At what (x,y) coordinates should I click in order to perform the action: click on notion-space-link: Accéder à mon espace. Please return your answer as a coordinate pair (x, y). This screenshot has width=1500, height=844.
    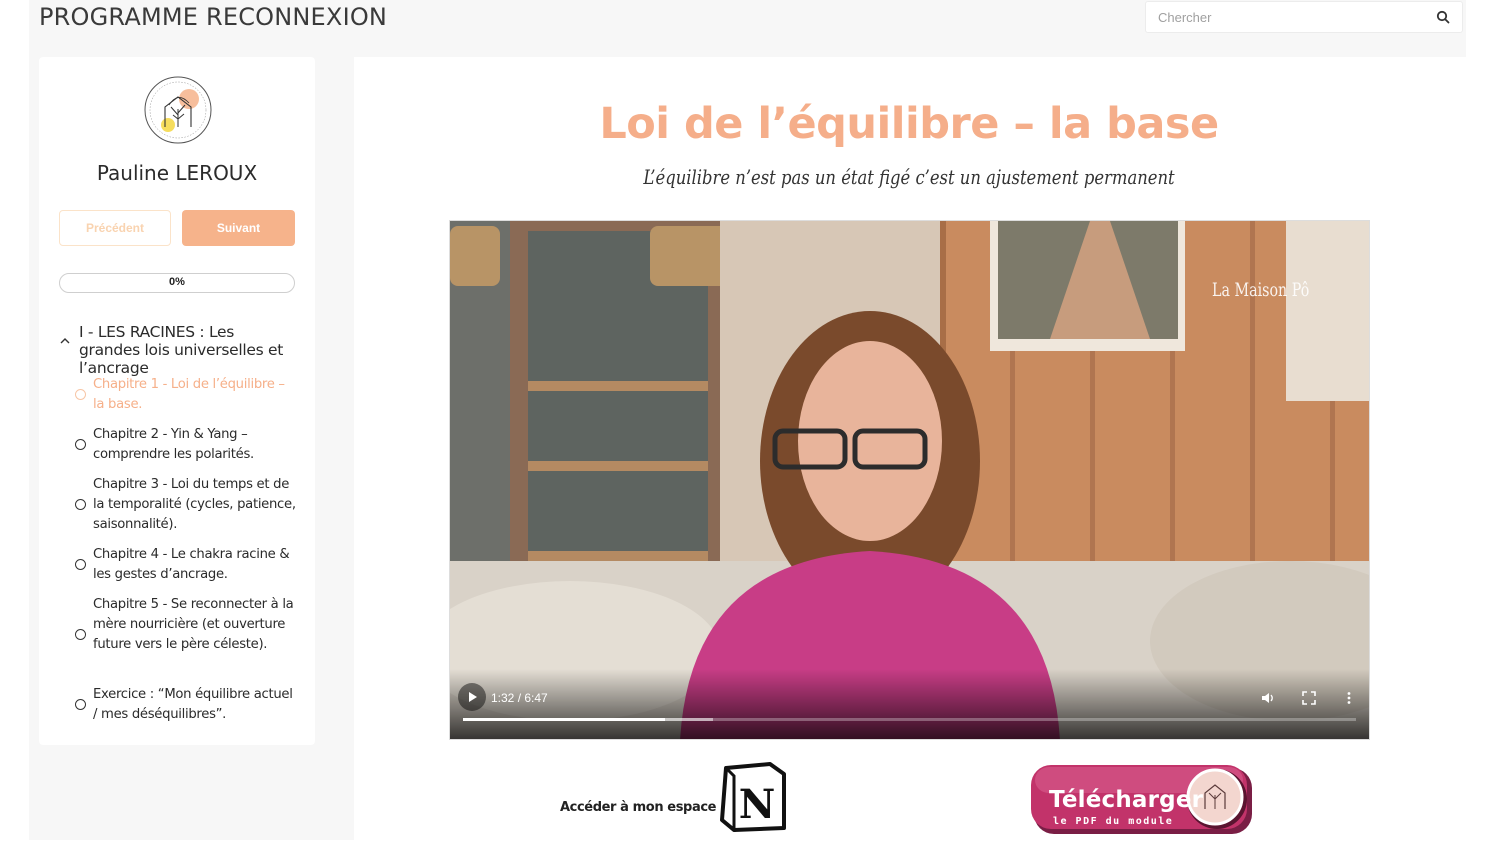
    Looking at the image, I should click on (638, 807).